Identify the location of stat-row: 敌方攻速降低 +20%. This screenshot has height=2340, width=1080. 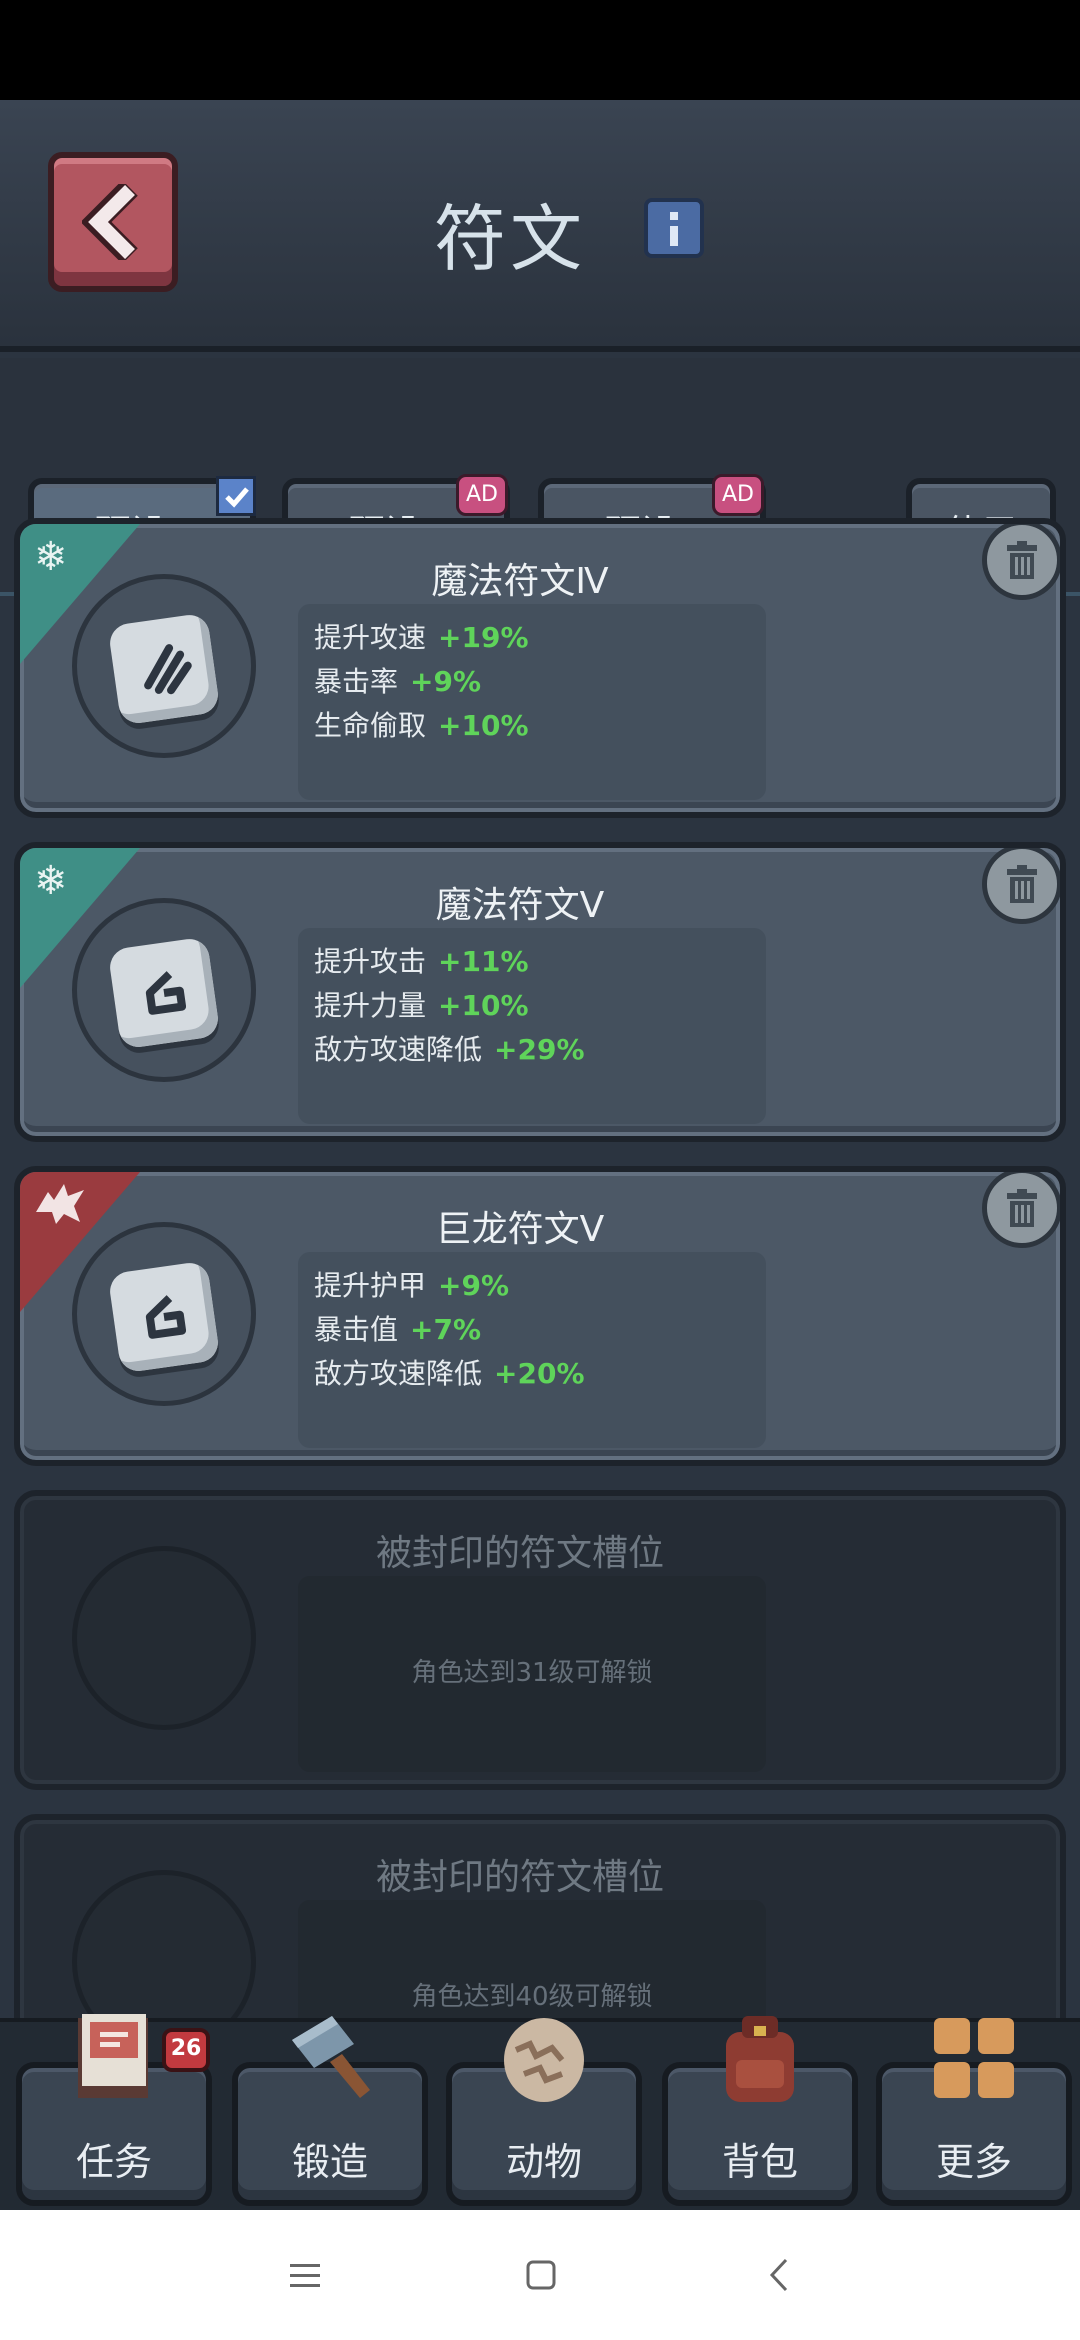
(532, 1374).